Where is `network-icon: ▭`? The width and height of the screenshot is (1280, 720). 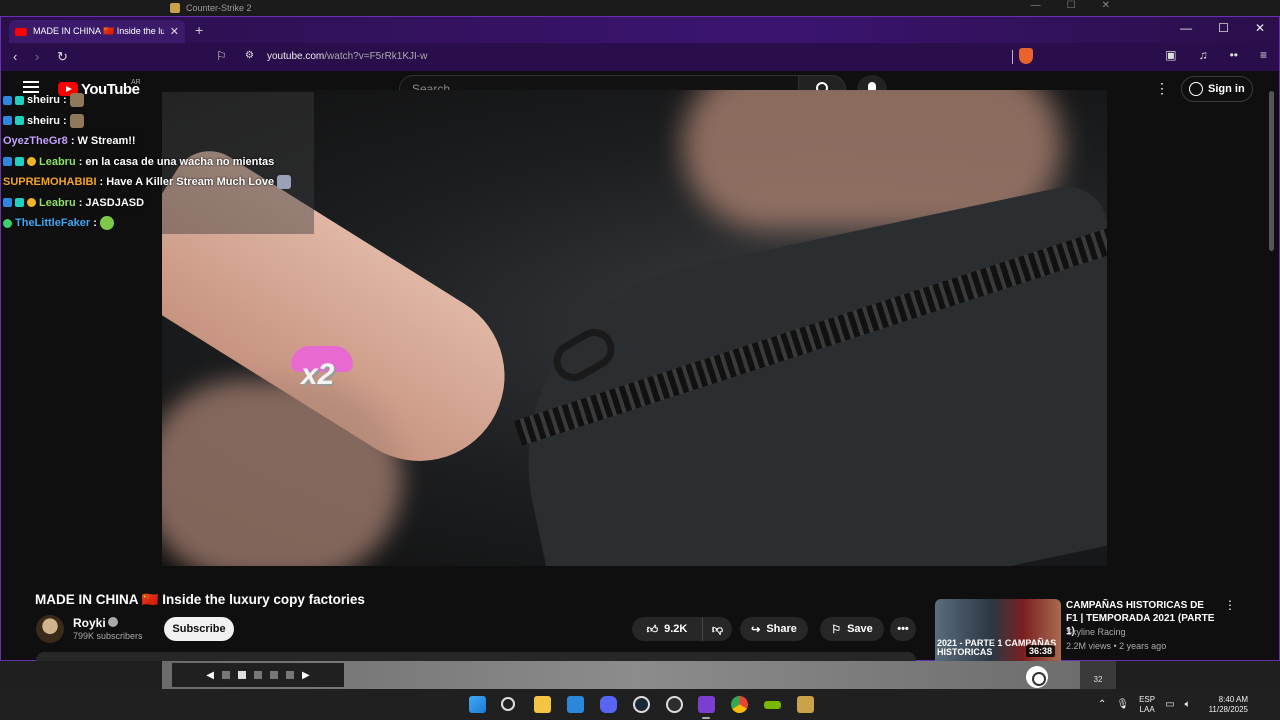
network-icon: ▭ is located at coordinates (1169, 704).